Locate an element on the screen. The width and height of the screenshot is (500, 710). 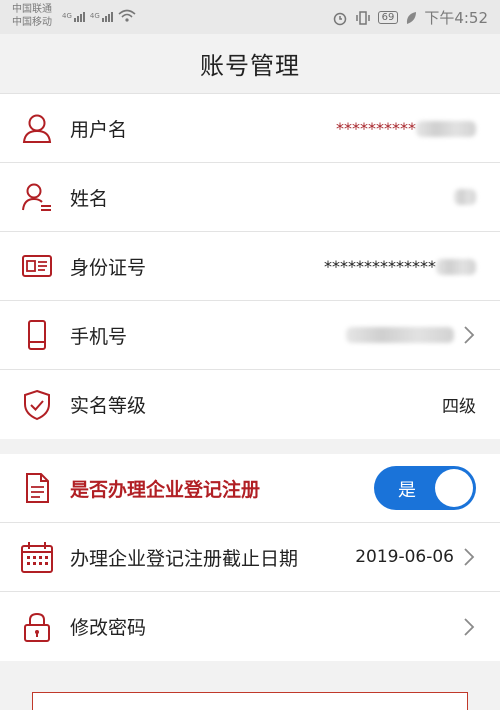
signal-indicators: 4G 4G is located at coordinates (99, 15).